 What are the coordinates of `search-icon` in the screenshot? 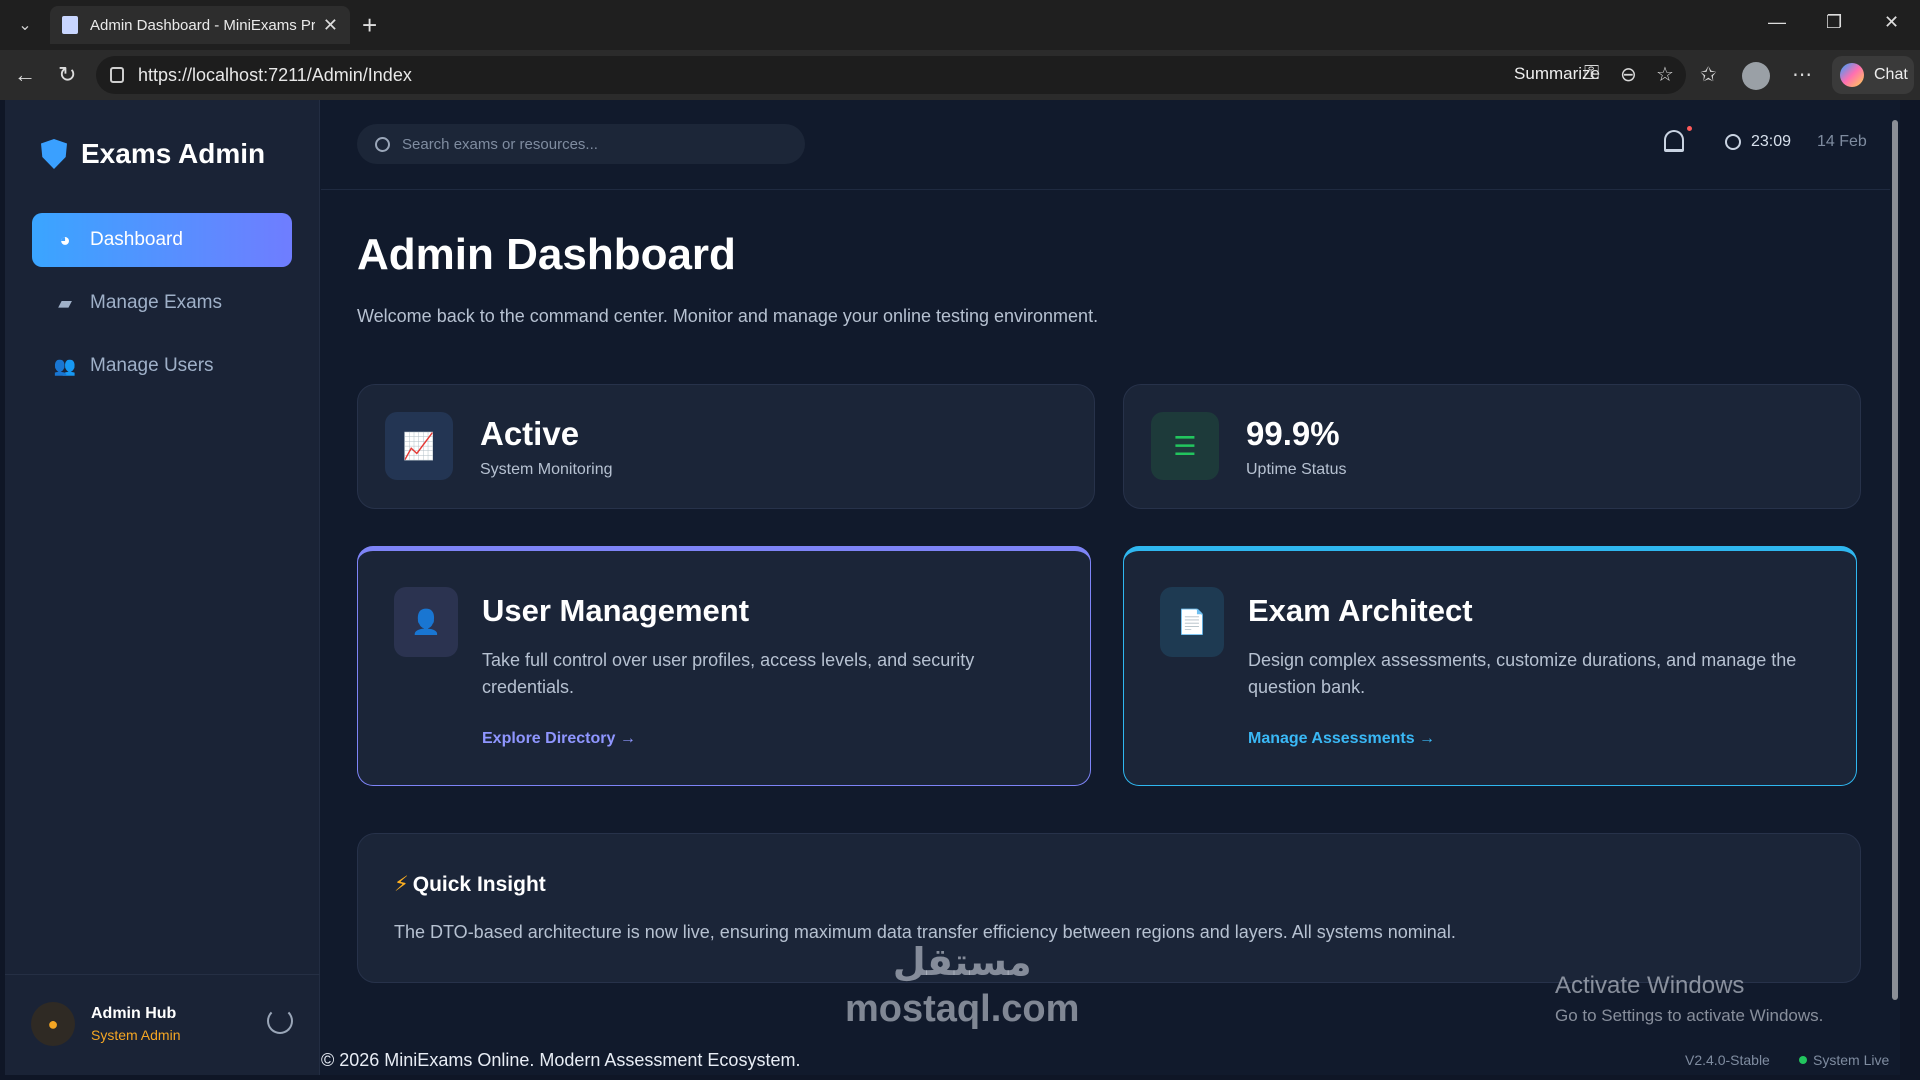 It's located at (382, 144).